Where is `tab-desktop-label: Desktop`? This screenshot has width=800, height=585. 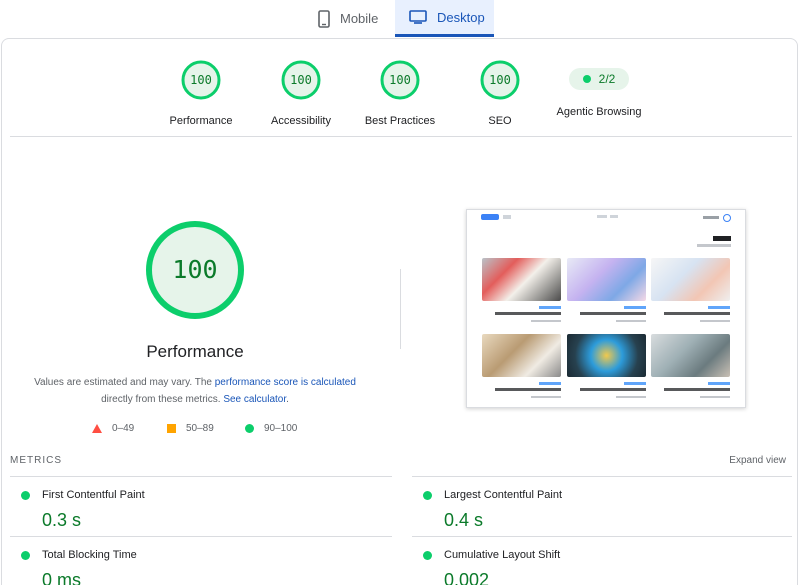
tab-desktop-label: Desktop is located at coordinates (461, 17).